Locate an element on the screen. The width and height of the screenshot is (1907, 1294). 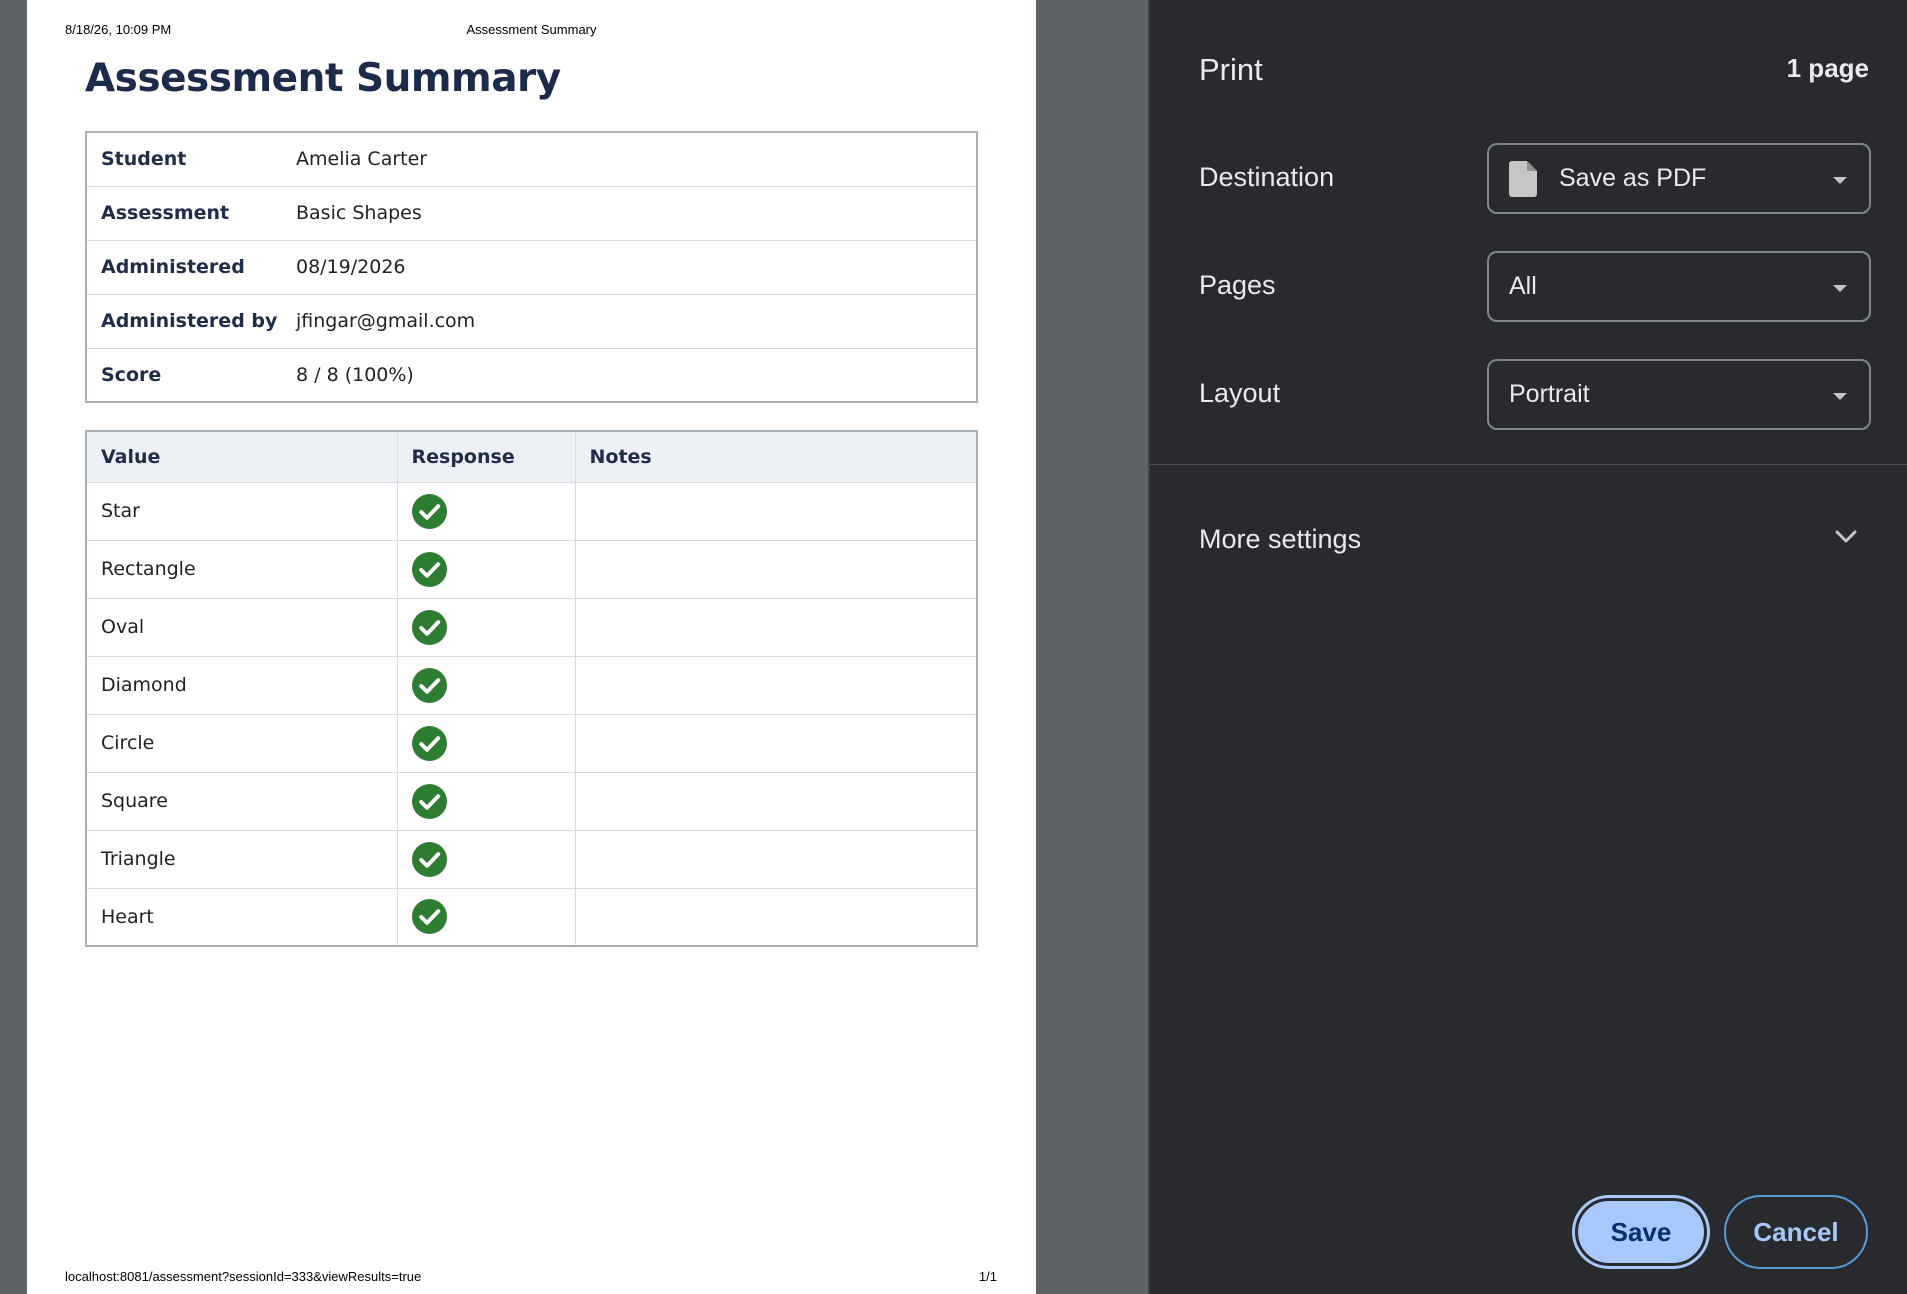
layout-label: Layout is located at coordinates (1240, 393).